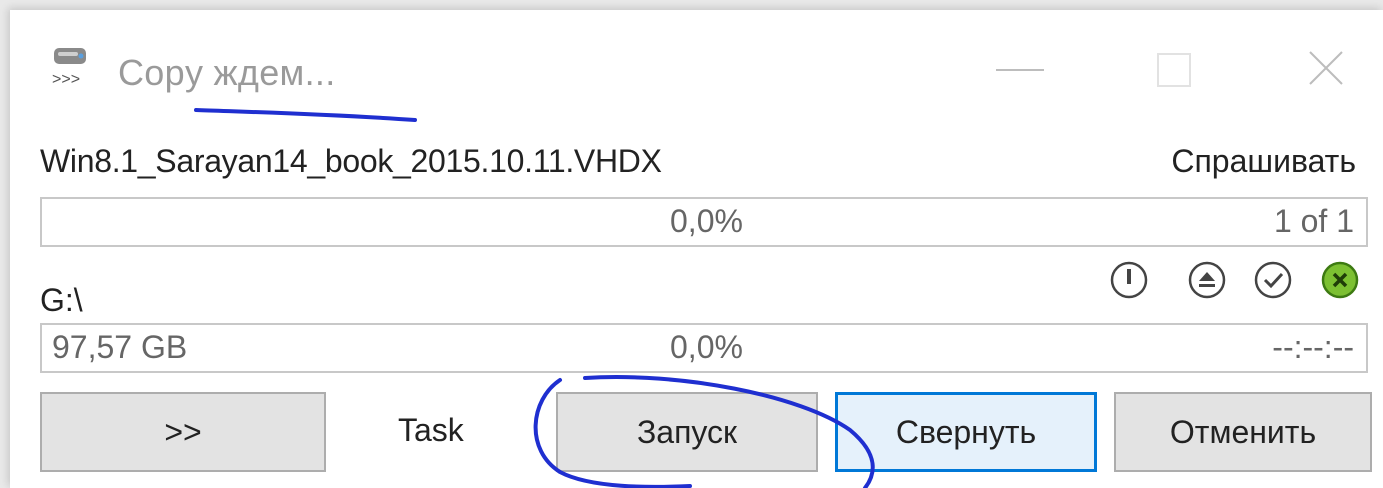 This screenshot has width=1383, height=488. I want to click on file-progress-bar: 0,0% 1 of 1, so click(704, 222).